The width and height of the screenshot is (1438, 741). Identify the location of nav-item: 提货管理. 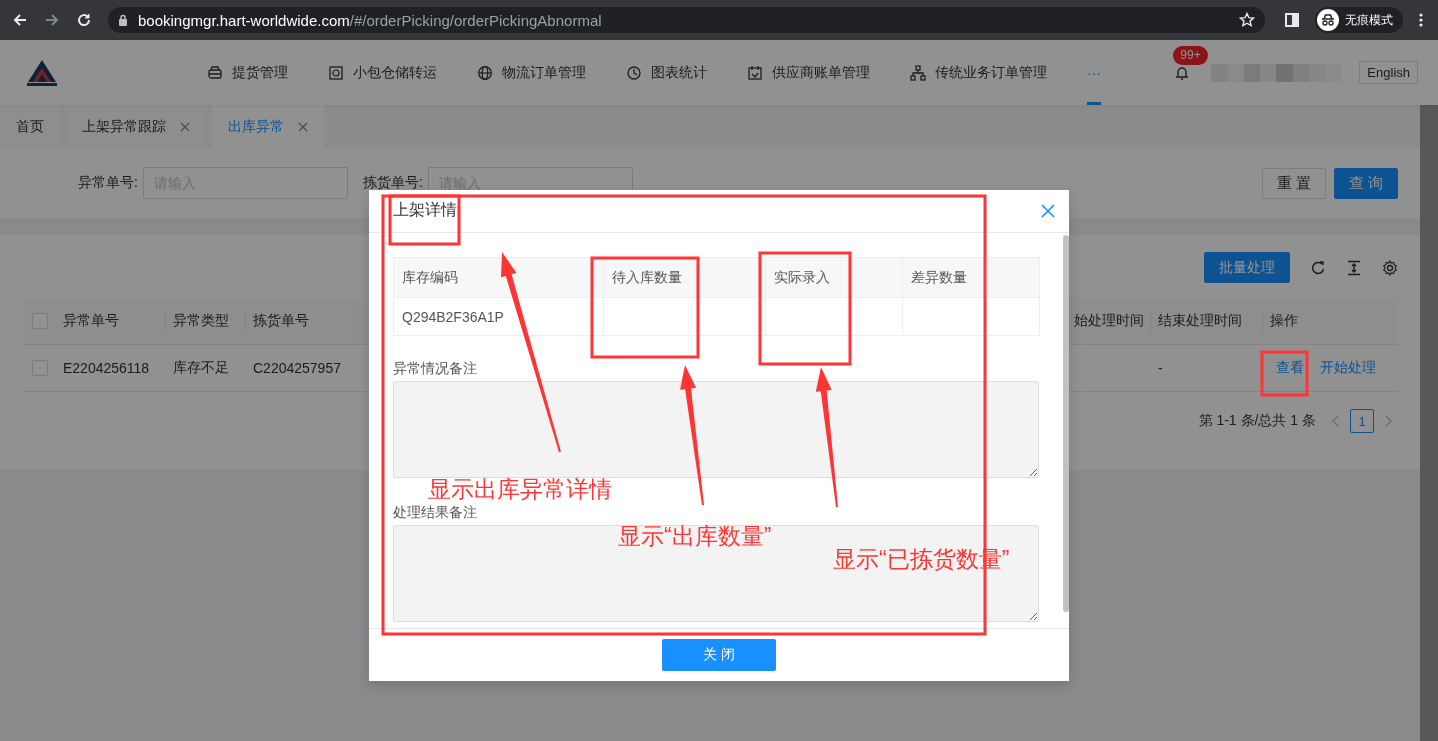
(247, 72).